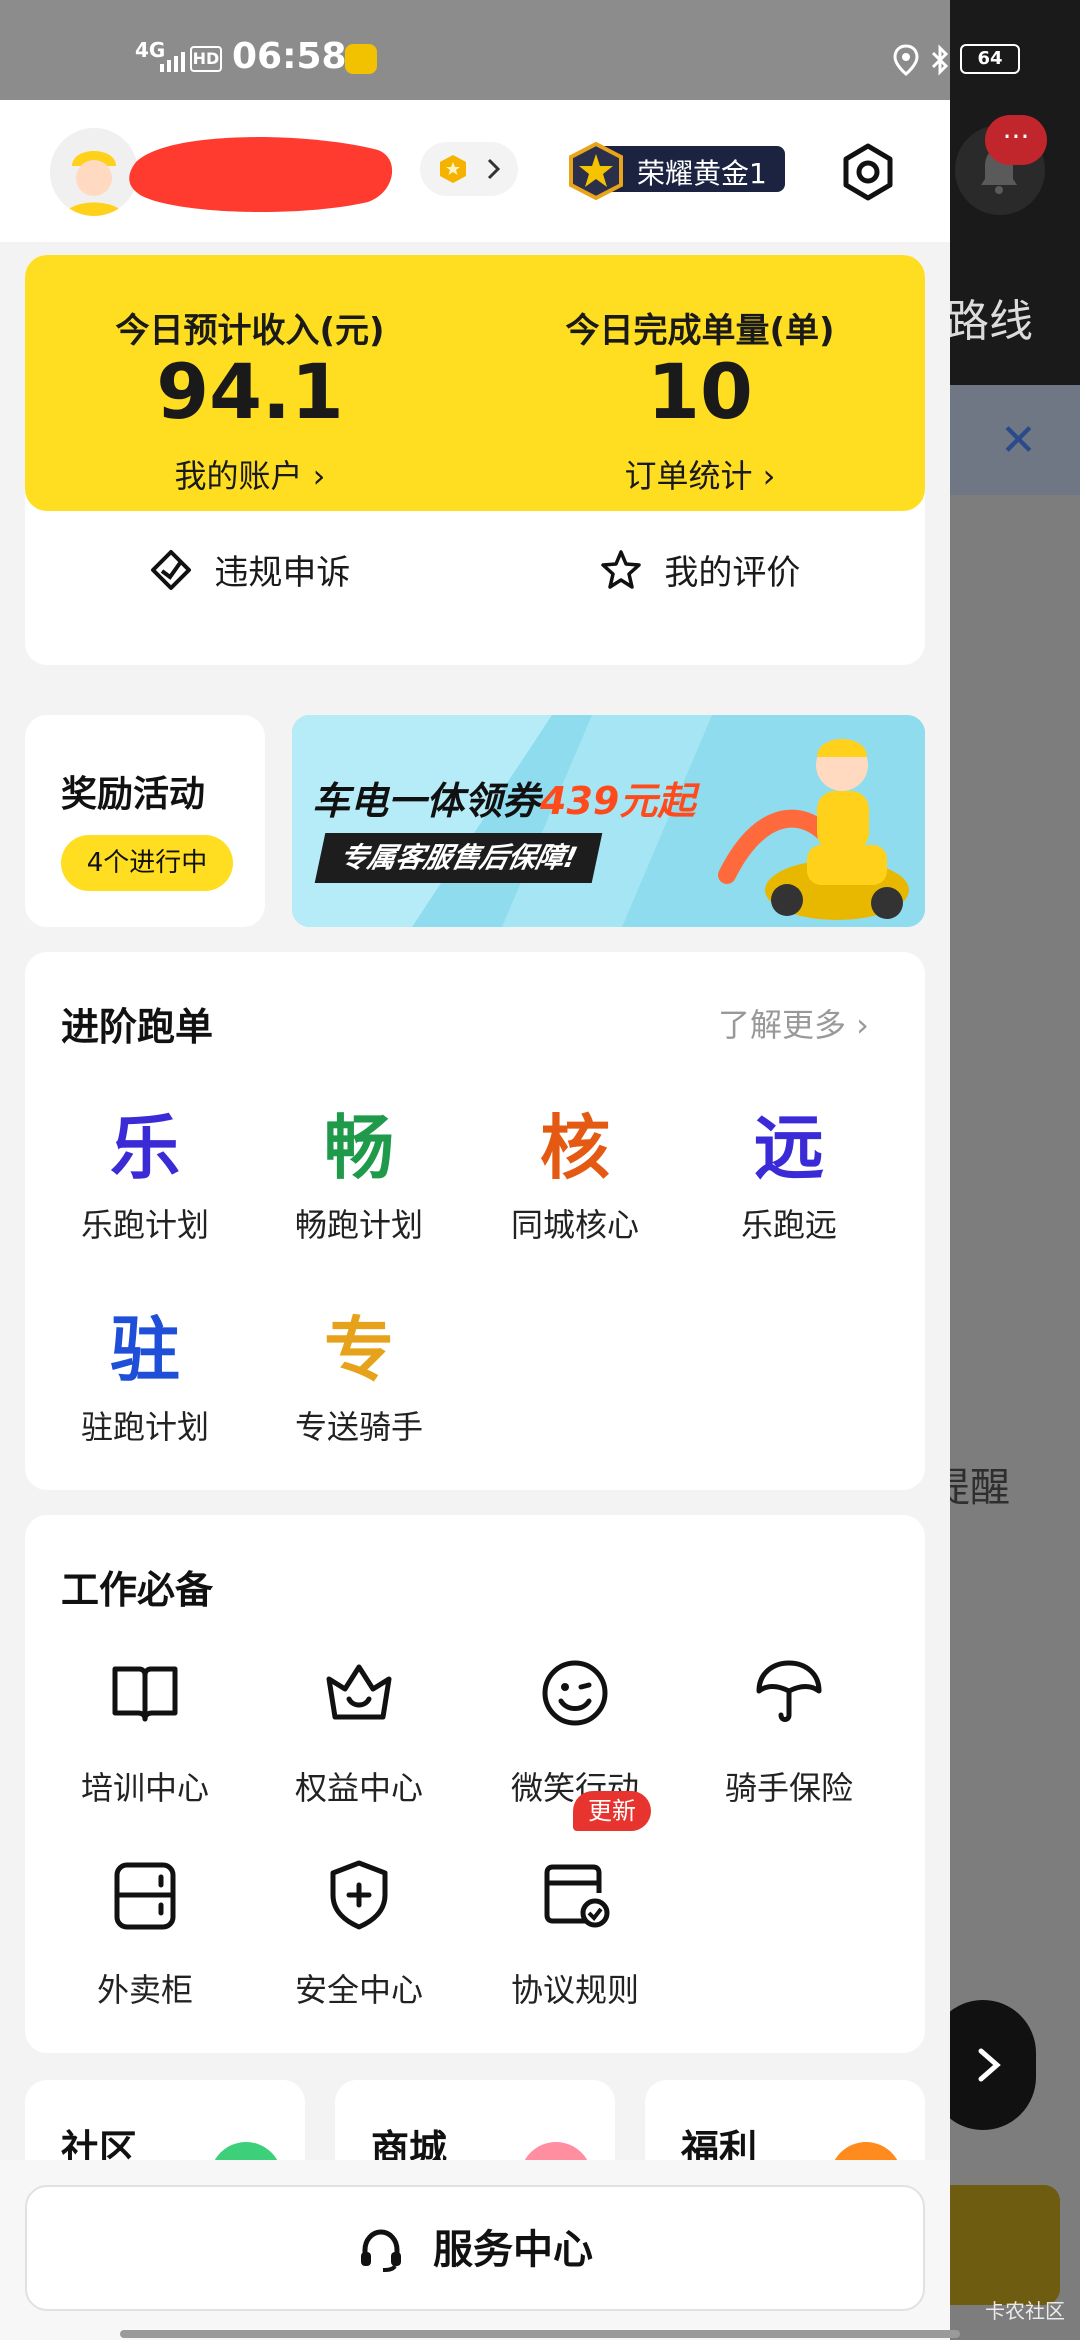 The image size is (1080, 2340). I want to click on plan-dedicated-rider: 专 专送骑手, so click(359, 1370).